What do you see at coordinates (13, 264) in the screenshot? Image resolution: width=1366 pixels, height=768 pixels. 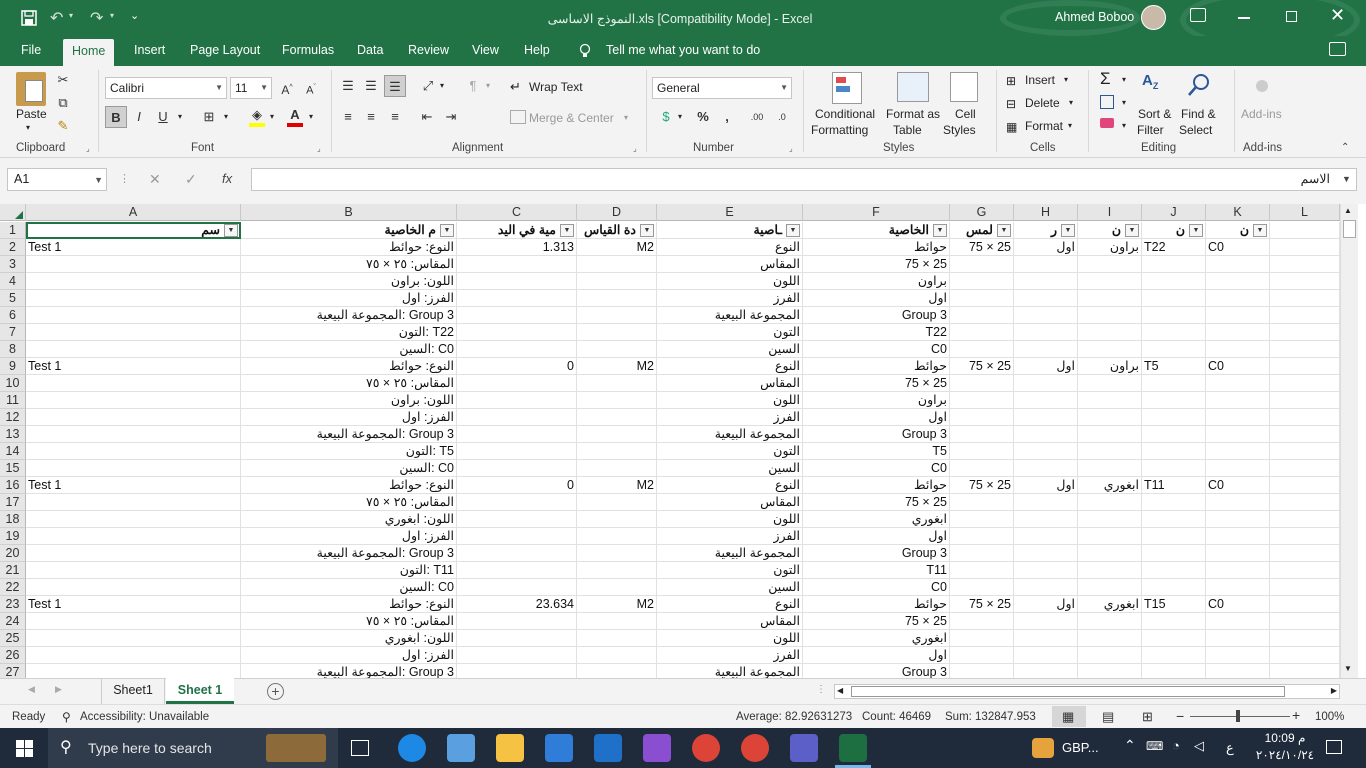 I see `row-header: 3` at bounding box center [13, 264].